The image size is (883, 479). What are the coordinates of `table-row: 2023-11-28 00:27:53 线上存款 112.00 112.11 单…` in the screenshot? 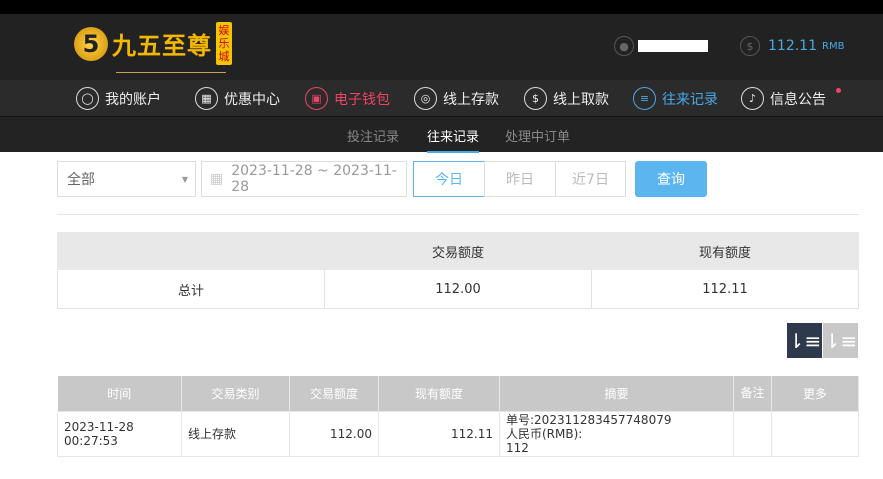 It's located at (458, 433).